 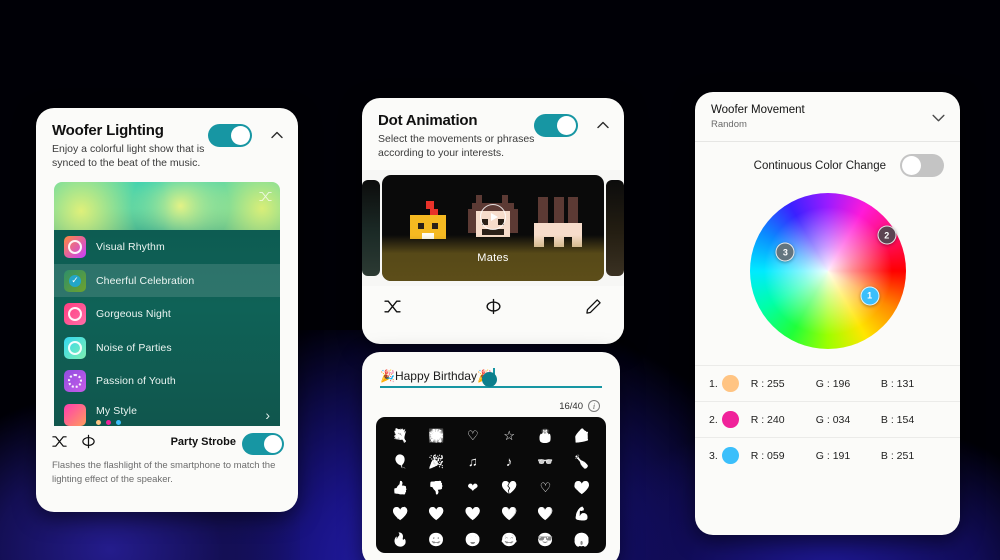 I want to click on emoji-key: ♫, so click(x=472, y=461).